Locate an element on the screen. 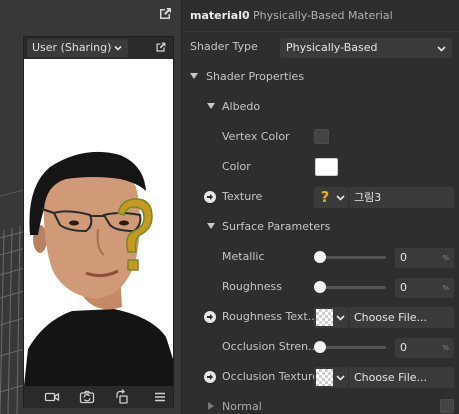  section-label: Surface Parameters is located at coordinates (276, 226).